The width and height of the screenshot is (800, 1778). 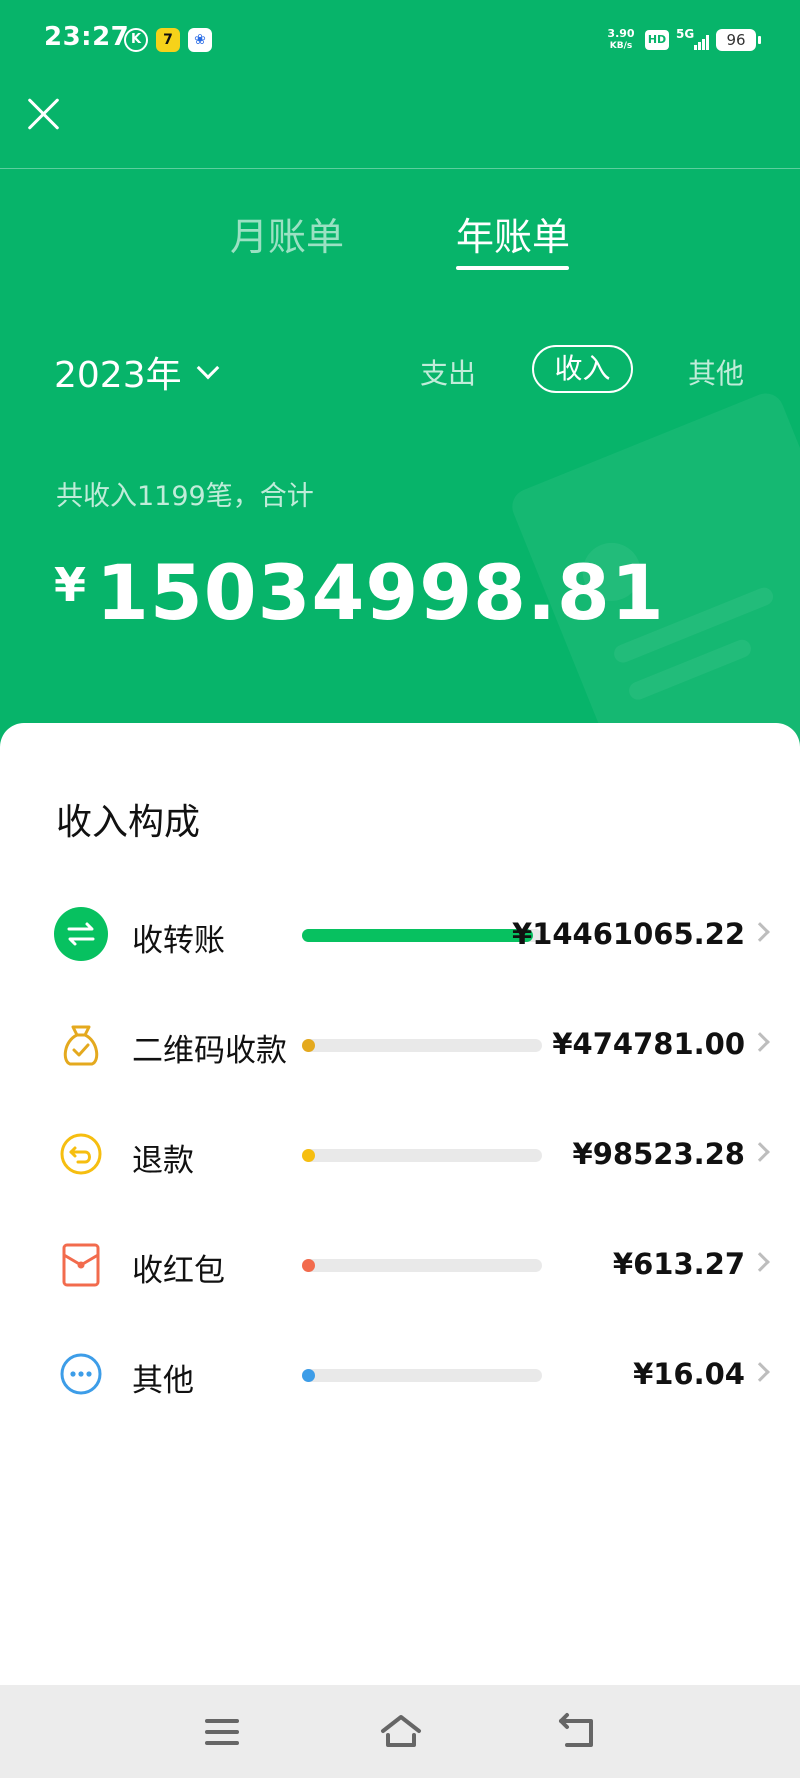 I want to click on income-total: ¥ 15034998.81, so click(x=359, y=592).